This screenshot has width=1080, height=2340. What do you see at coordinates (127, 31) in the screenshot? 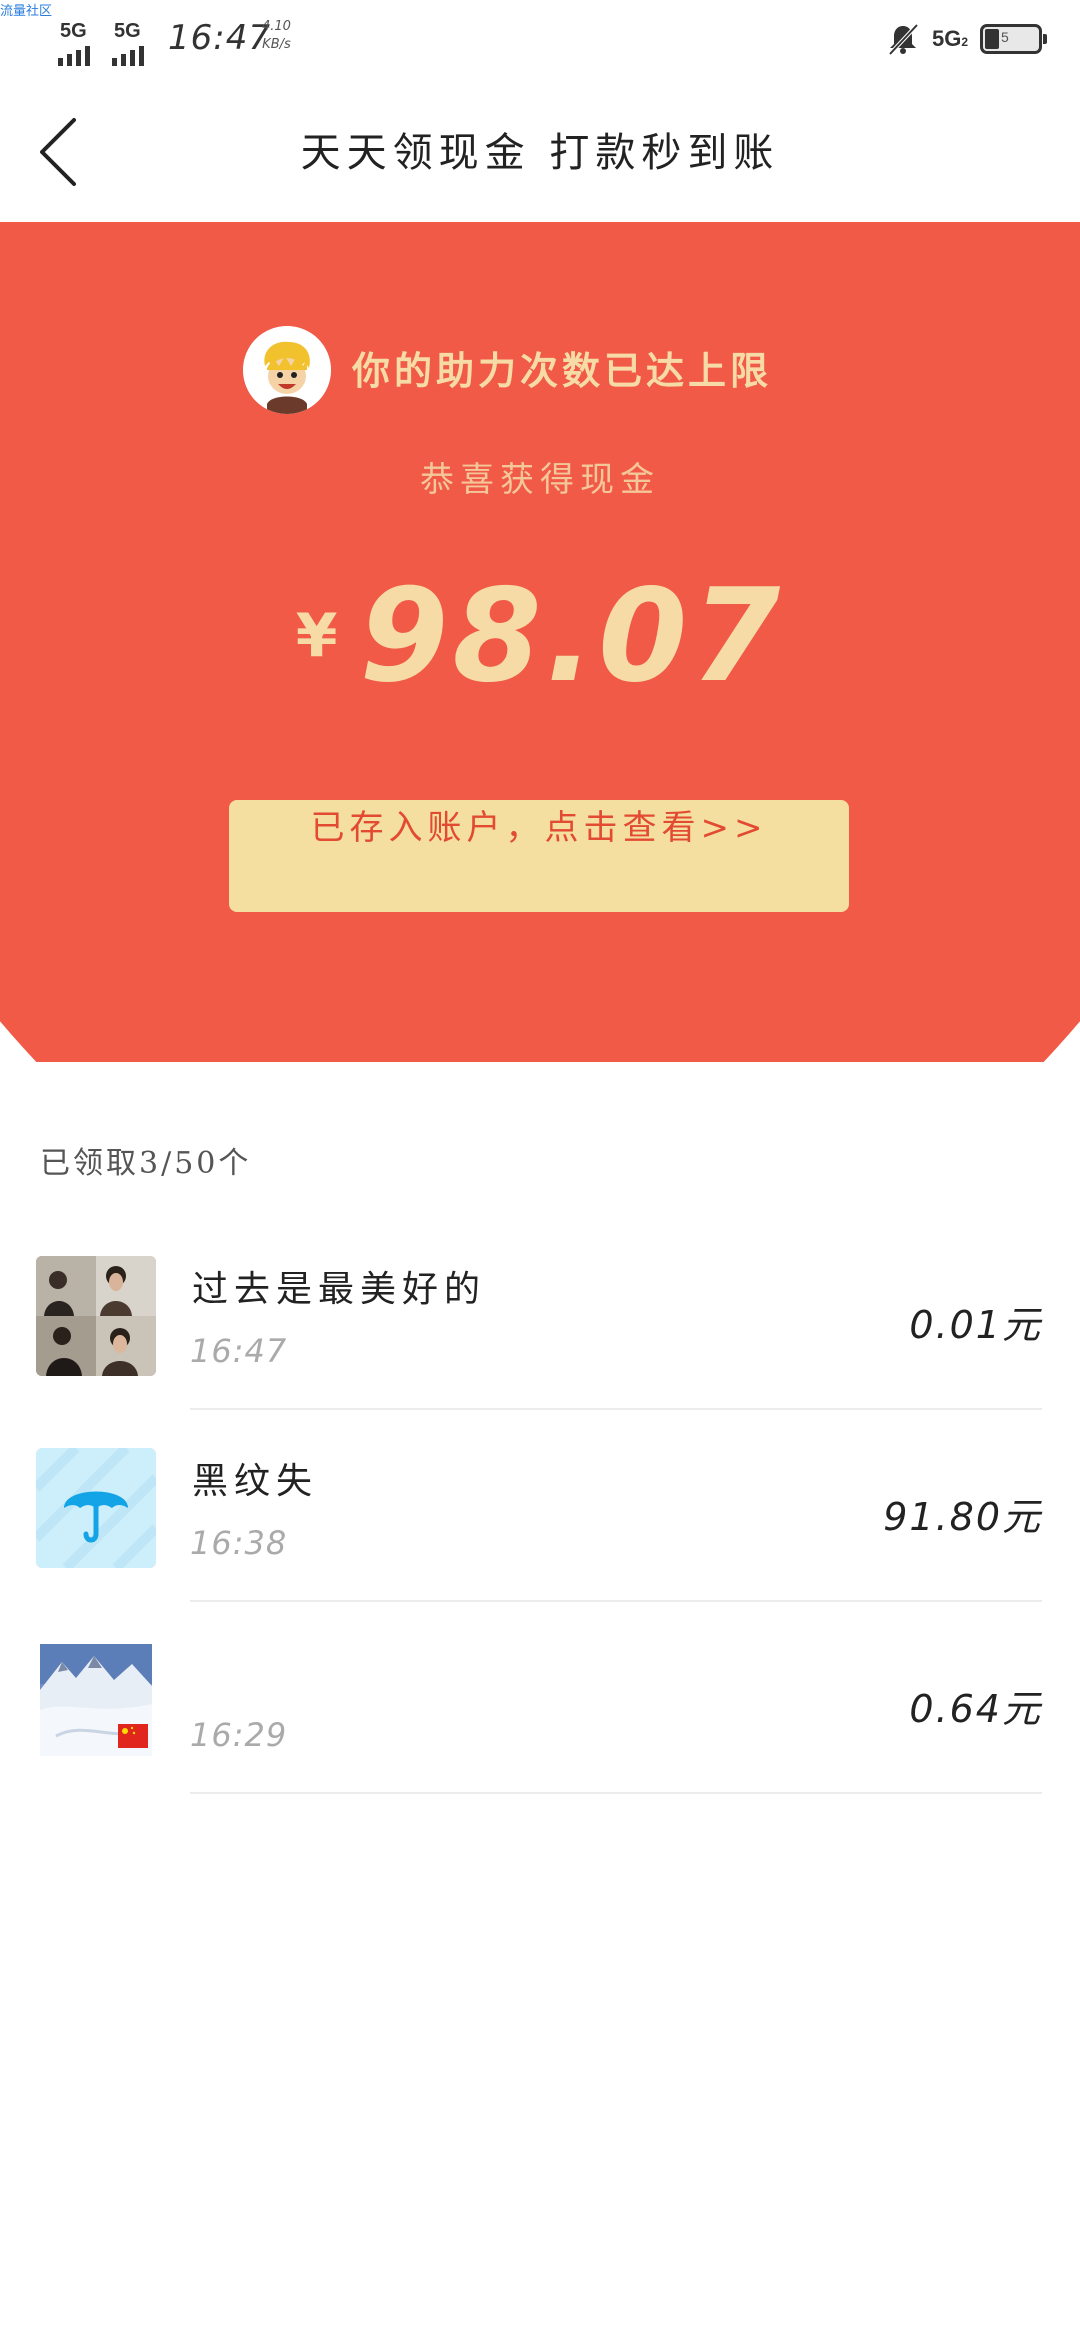
I see `sim2-label: 5G` at bounding box center [127, 31].